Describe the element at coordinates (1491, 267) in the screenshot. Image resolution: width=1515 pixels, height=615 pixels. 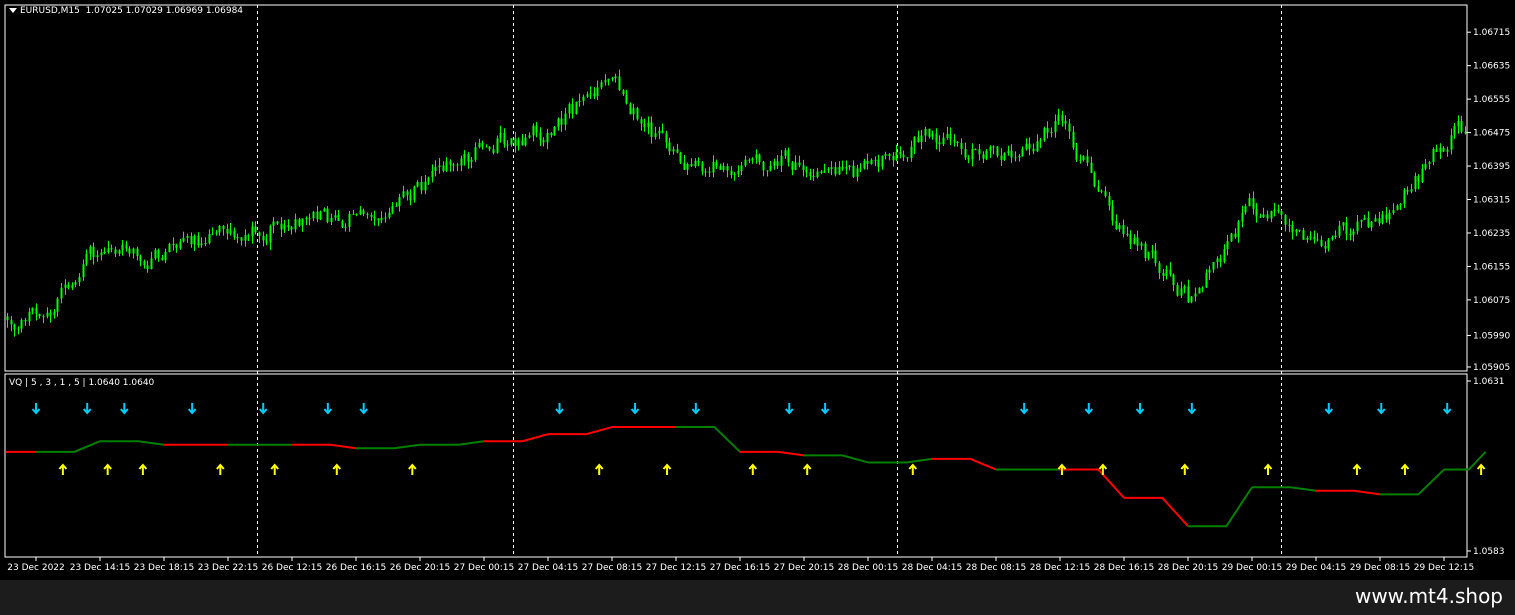
I see `price-tick-label: 1.06155` at that location.